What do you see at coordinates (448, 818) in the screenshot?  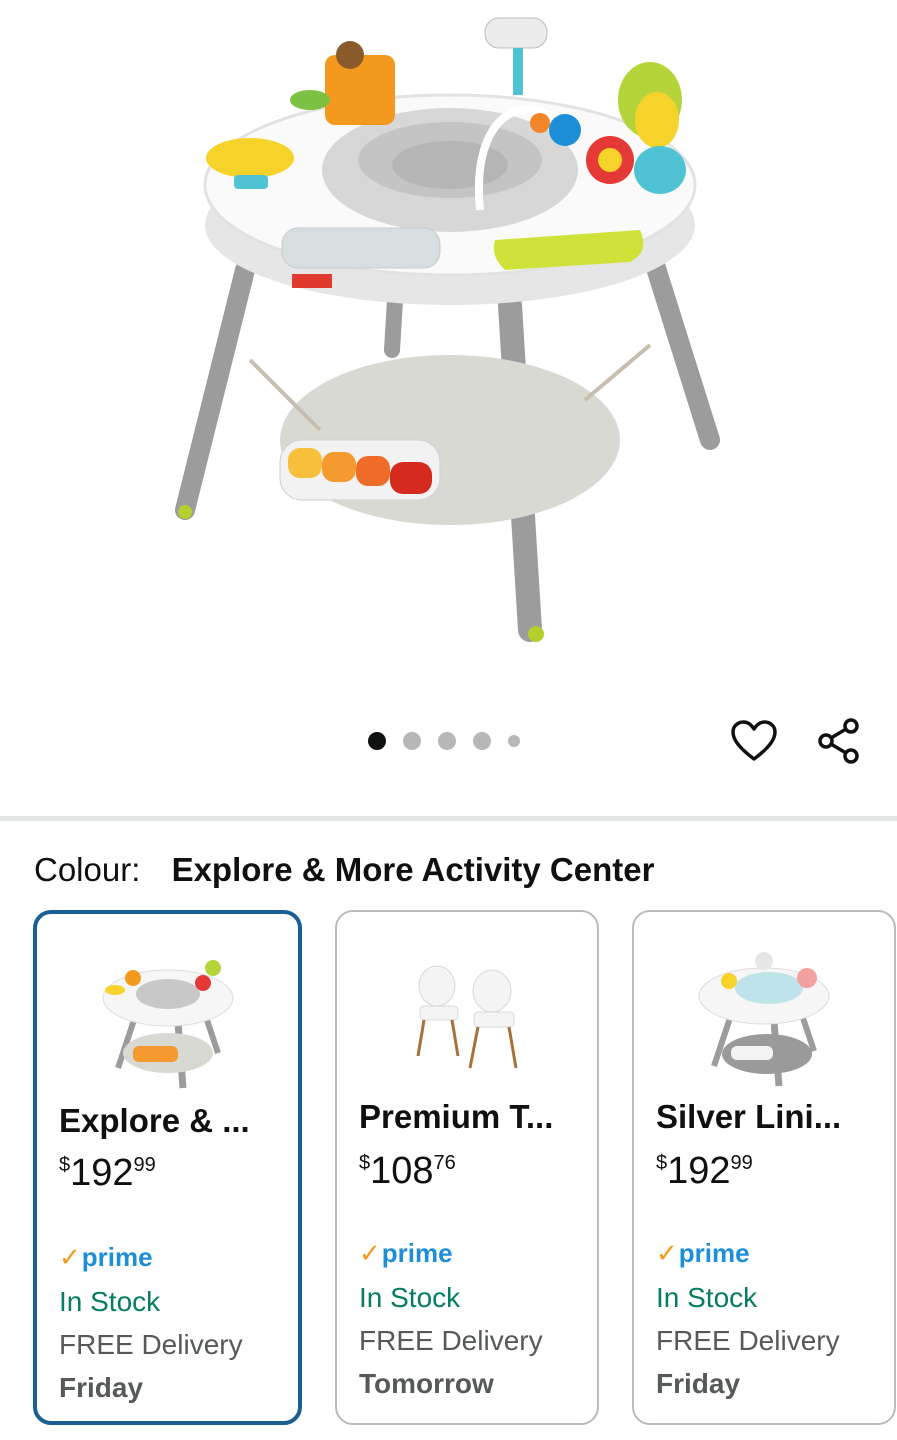 I see `section-divider` at bounding box center [448, 818].